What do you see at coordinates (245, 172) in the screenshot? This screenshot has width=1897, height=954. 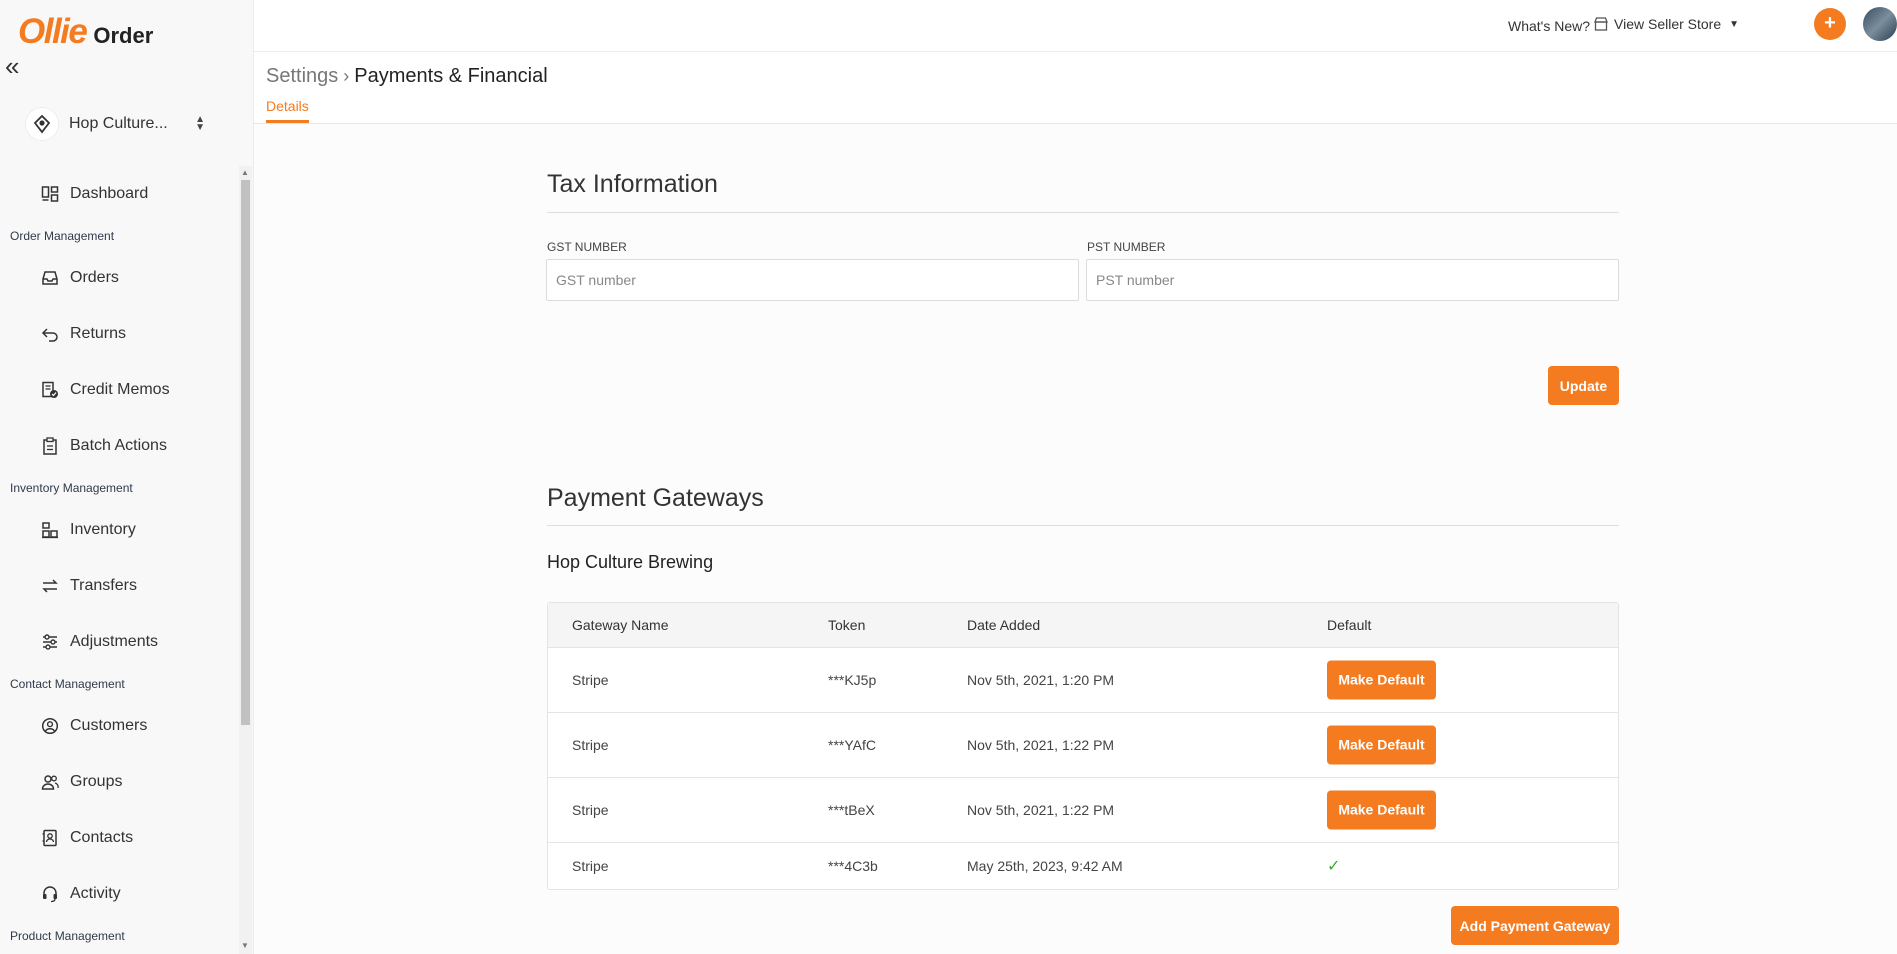 I see `scroll-up-icon: ▲` at bounding box center [245, 172].